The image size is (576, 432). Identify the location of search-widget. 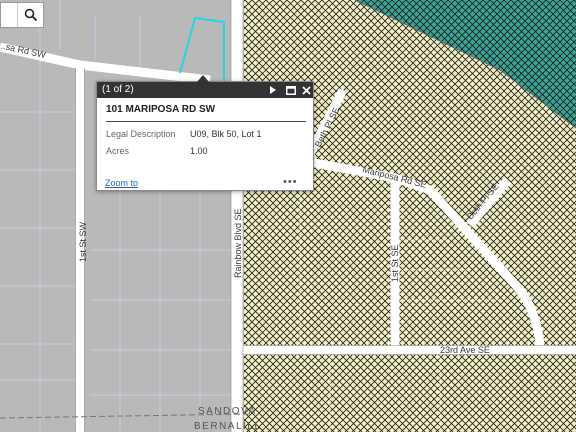
(22, 15).